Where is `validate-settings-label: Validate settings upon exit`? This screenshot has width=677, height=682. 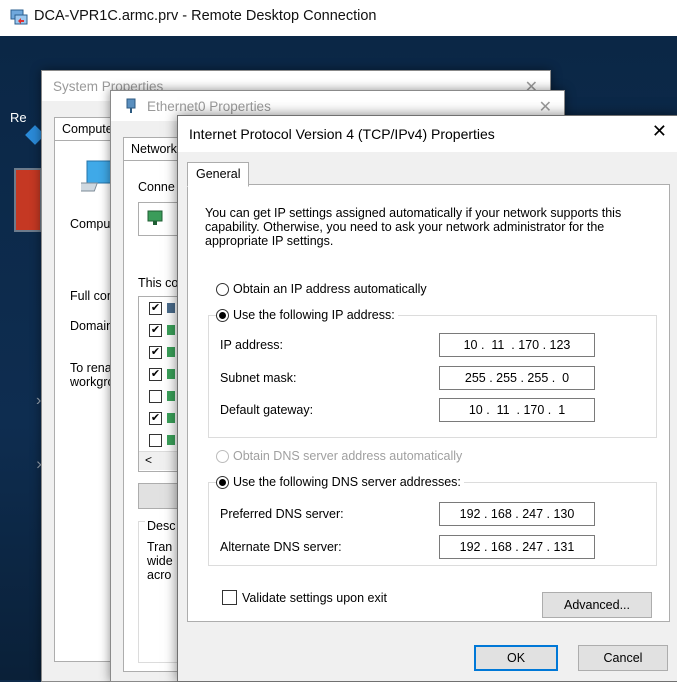
validate-settings-label: Validate settings upon exit is located at coordinates (315, 597).